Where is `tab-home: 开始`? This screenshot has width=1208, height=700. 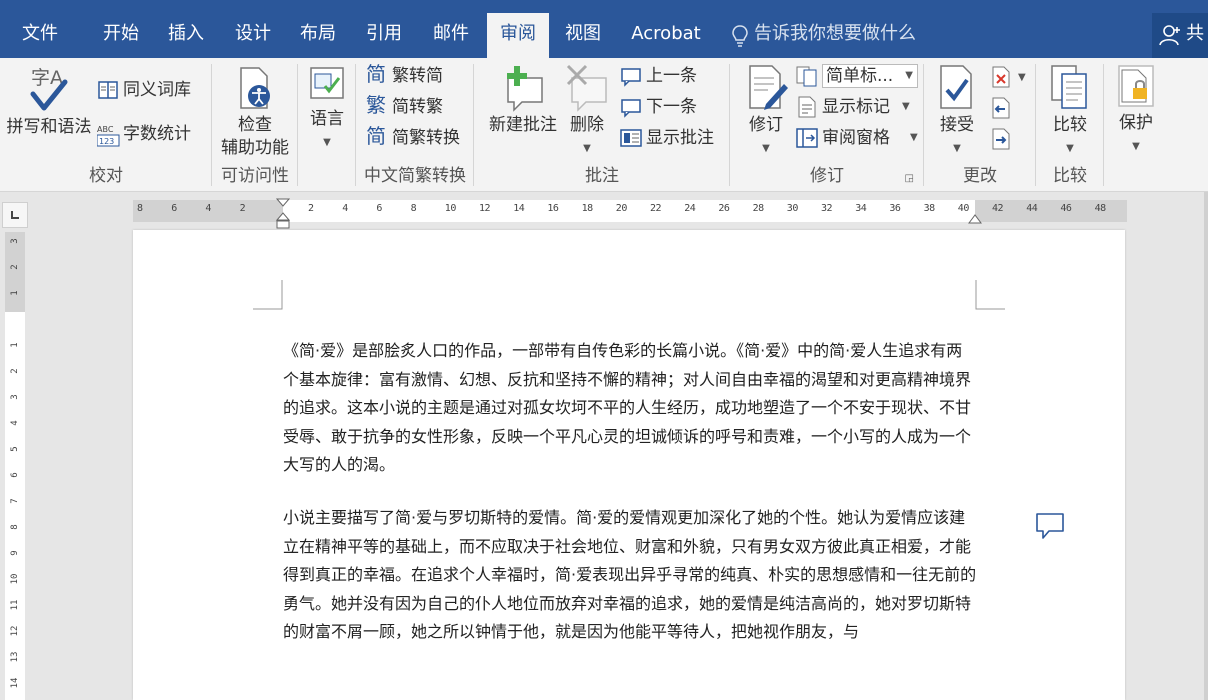
tab-home: 开始 is located at coordinates (121, 35).